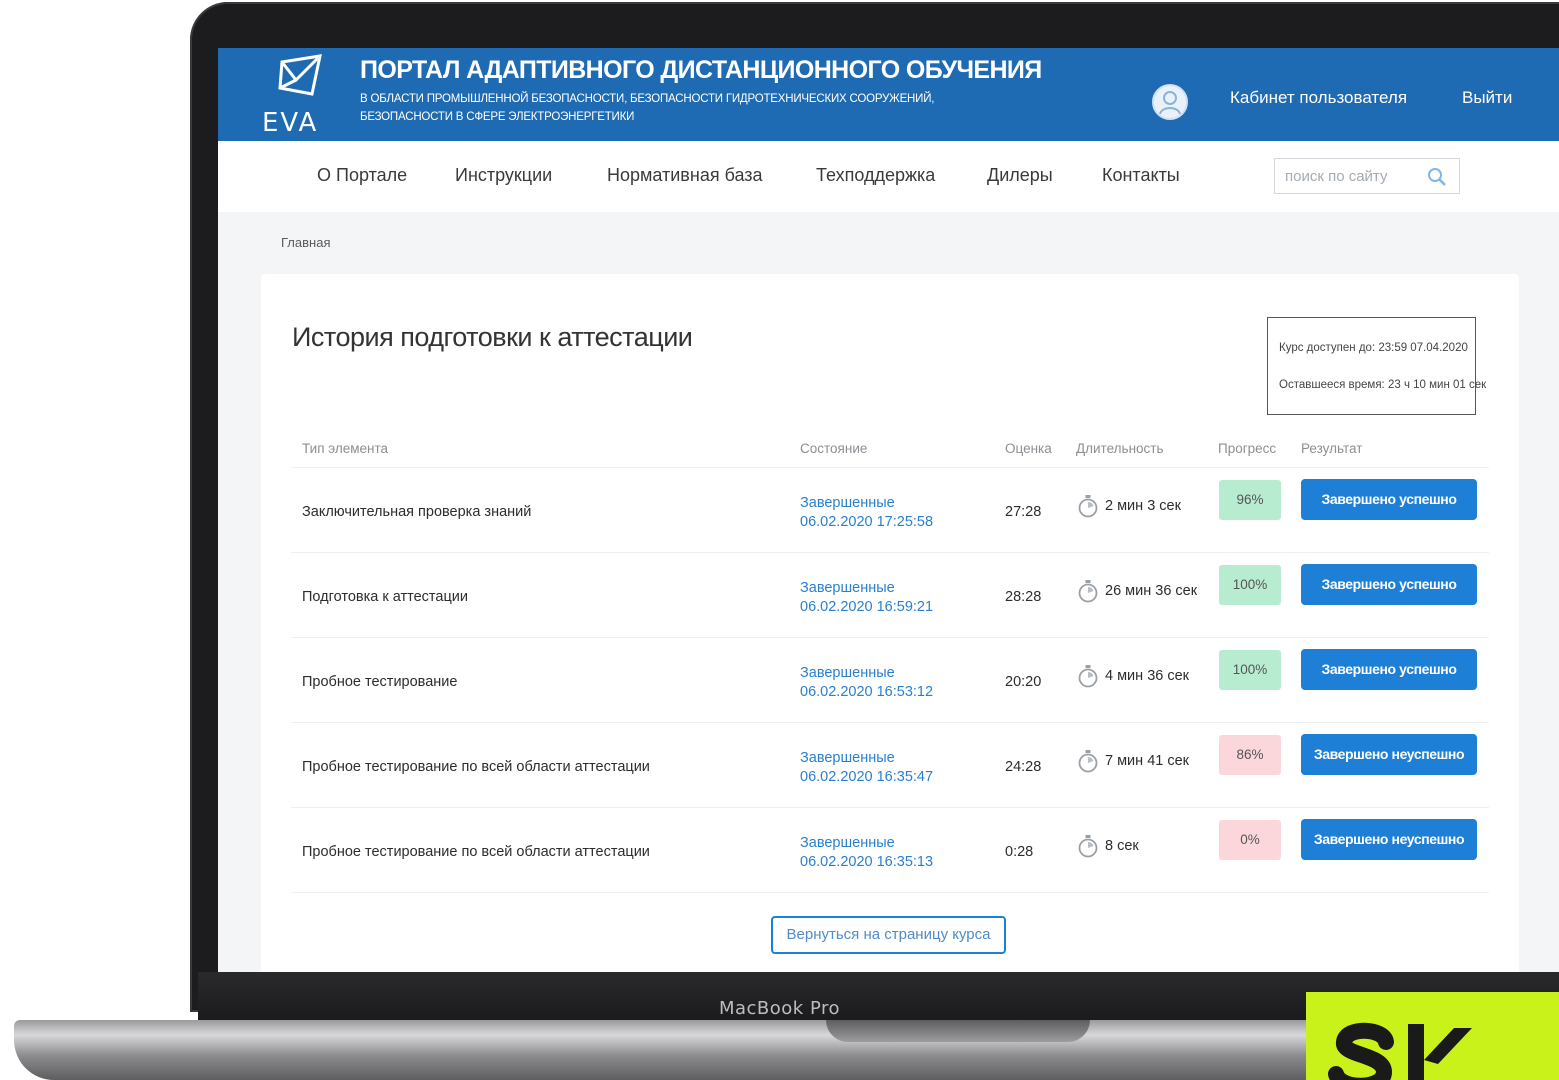 This screenshot has height=1080, width=1559. Describe the element at coordinates (1023, 597) in the screenshot. I see `row-score: 28:28` at that location.